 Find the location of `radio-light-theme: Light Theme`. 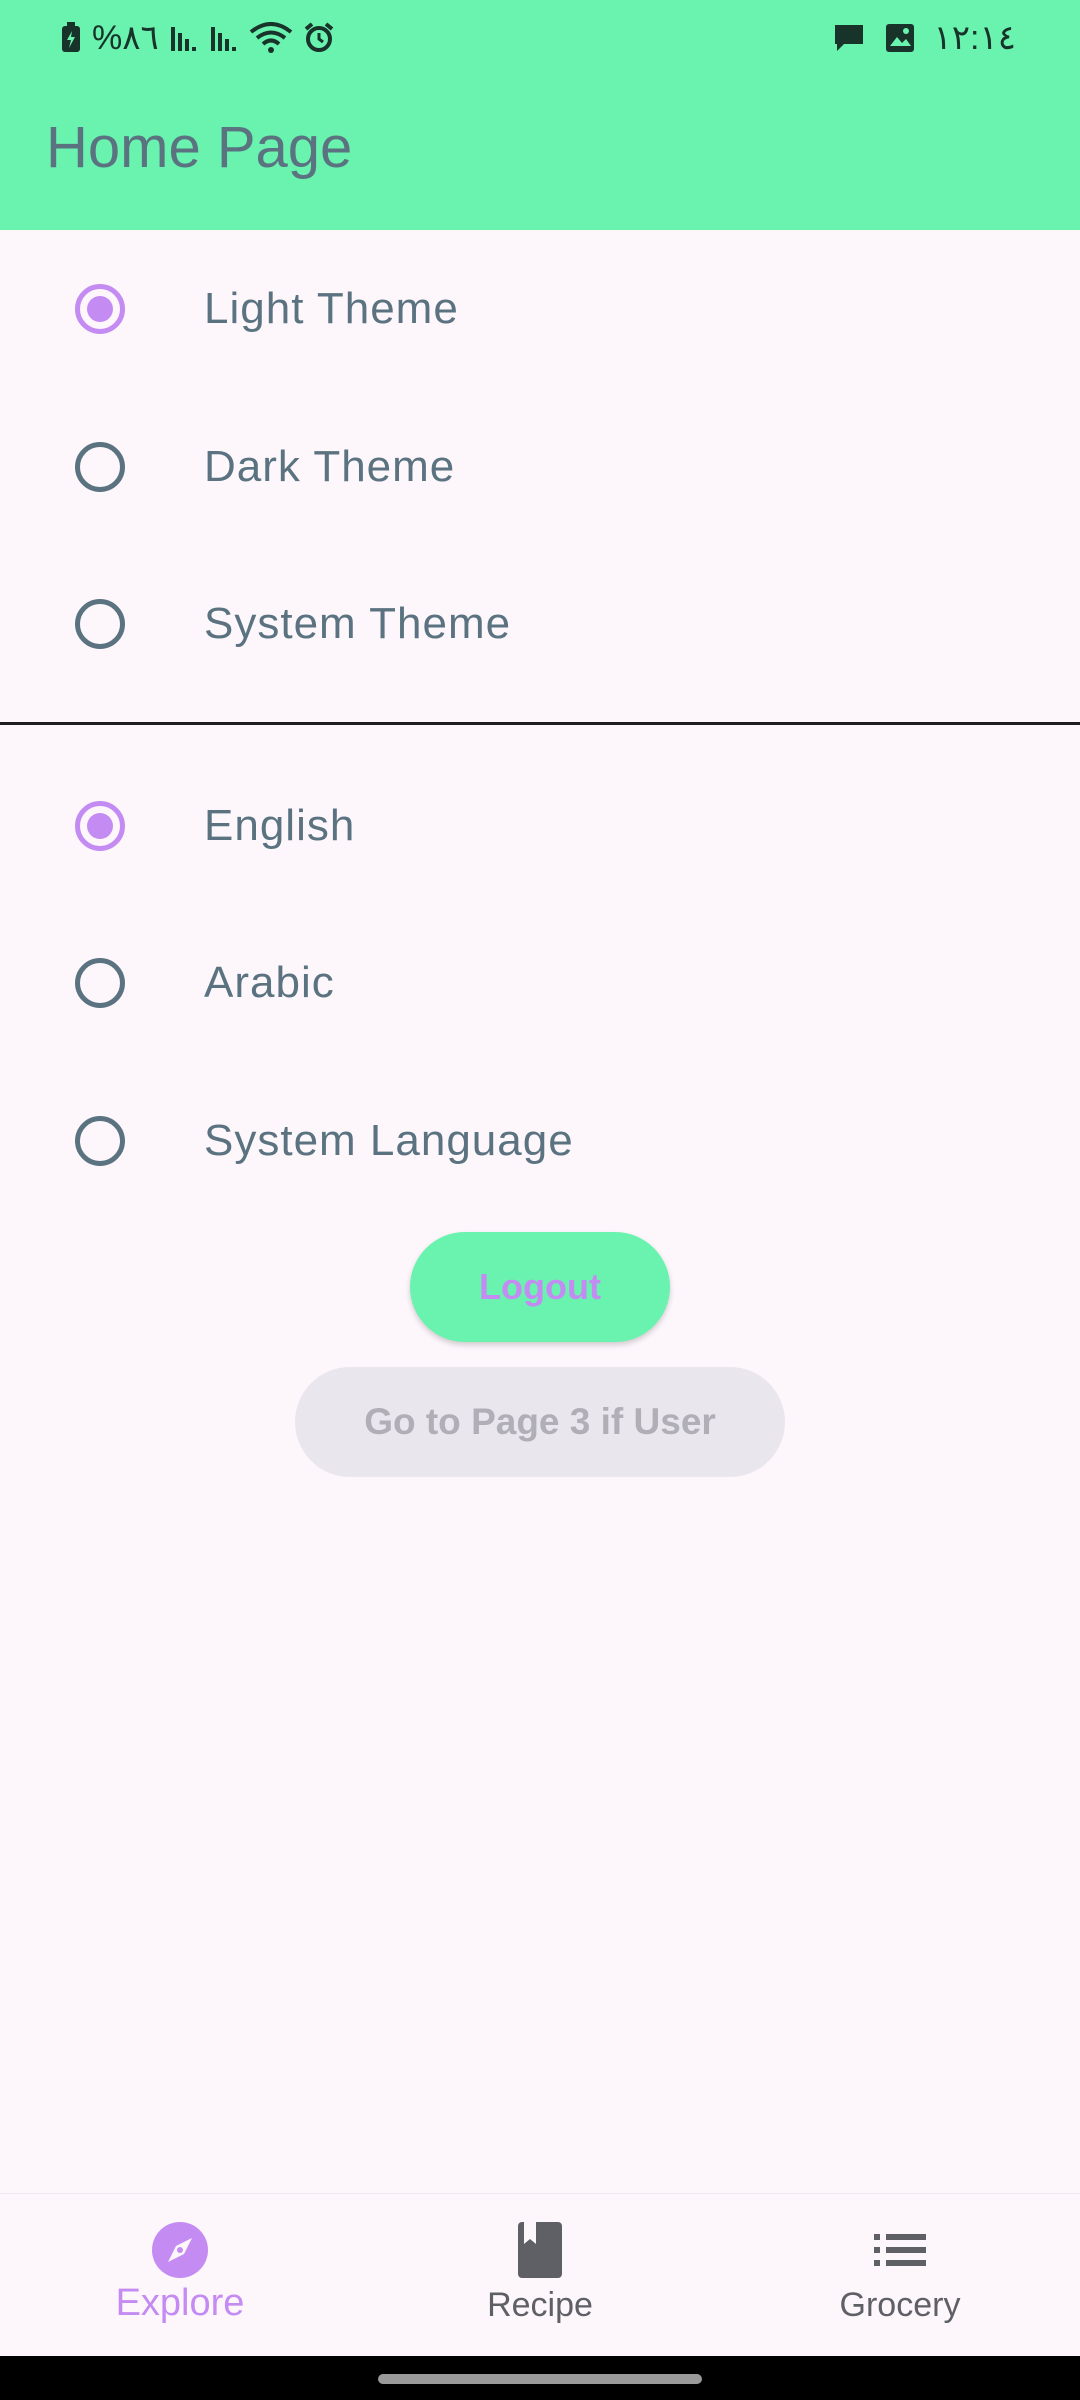

radio-light-theme: Light Theme is located at coordinates (540, 309).